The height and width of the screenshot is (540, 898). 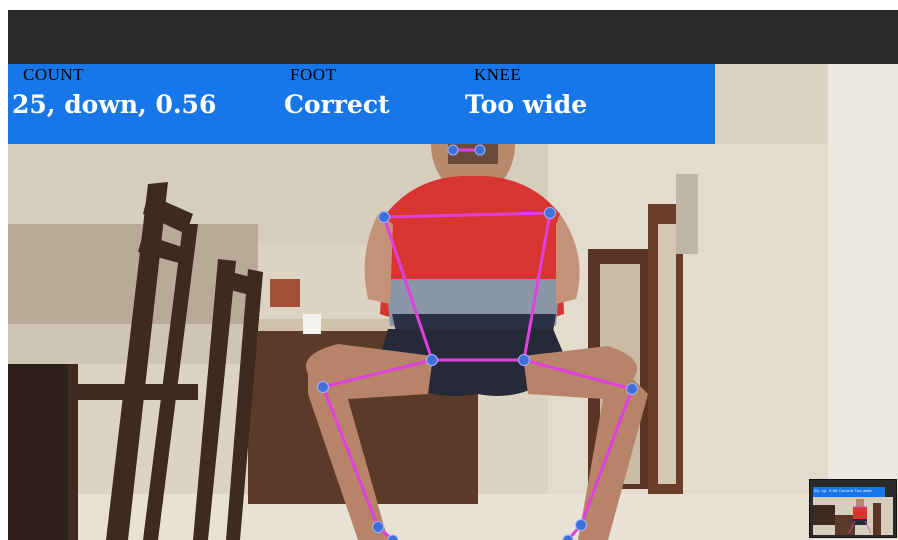 What do you see at coordinates (114, 104) in the screenshot?
I see `count-value: 25, down, 0.56` at bounding box center [114, 104].